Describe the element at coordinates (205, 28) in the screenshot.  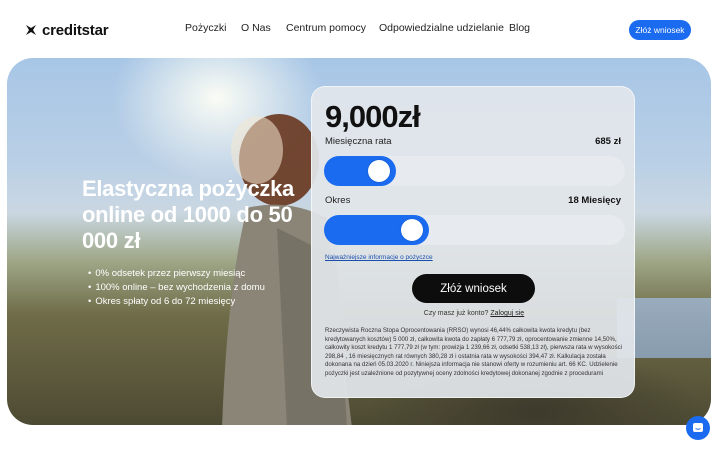
I see `nav-item-pozyczki: Pożyczki` at that location.